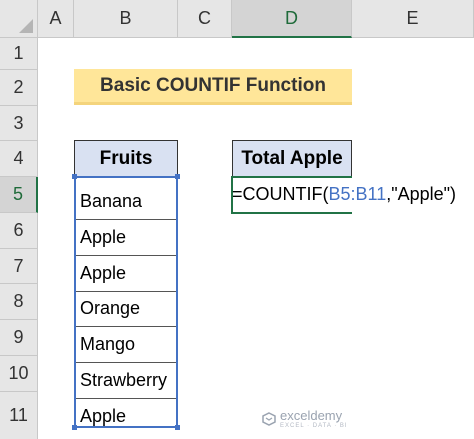 The height and width of the screenshot is (439, 474). What do you see at coordinates (280, 194) in the screenshot?
I see `formula-prefix: =COUNTIF(` at bounding box center [280, 194].